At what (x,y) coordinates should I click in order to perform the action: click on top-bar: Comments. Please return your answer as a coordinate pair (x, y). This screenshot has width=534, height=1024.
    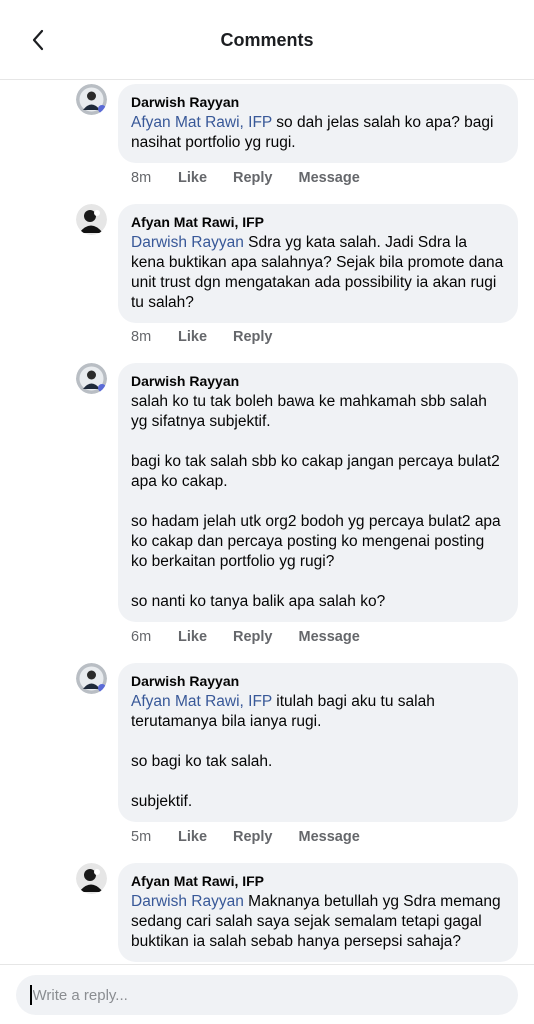
    Looking at the image, I should click on (267, 40).